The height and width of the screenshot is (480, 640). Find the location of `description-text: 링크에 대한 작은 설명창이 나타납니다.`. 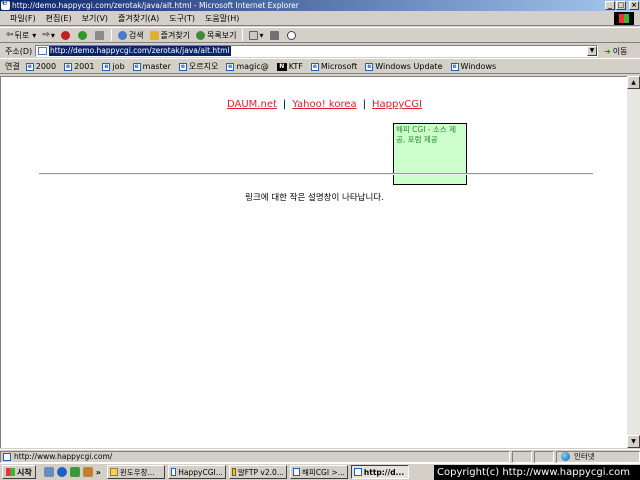

description-text: 링크에 대한 작은 설명창이 나타납니다. is located at coordinates (314, 198).